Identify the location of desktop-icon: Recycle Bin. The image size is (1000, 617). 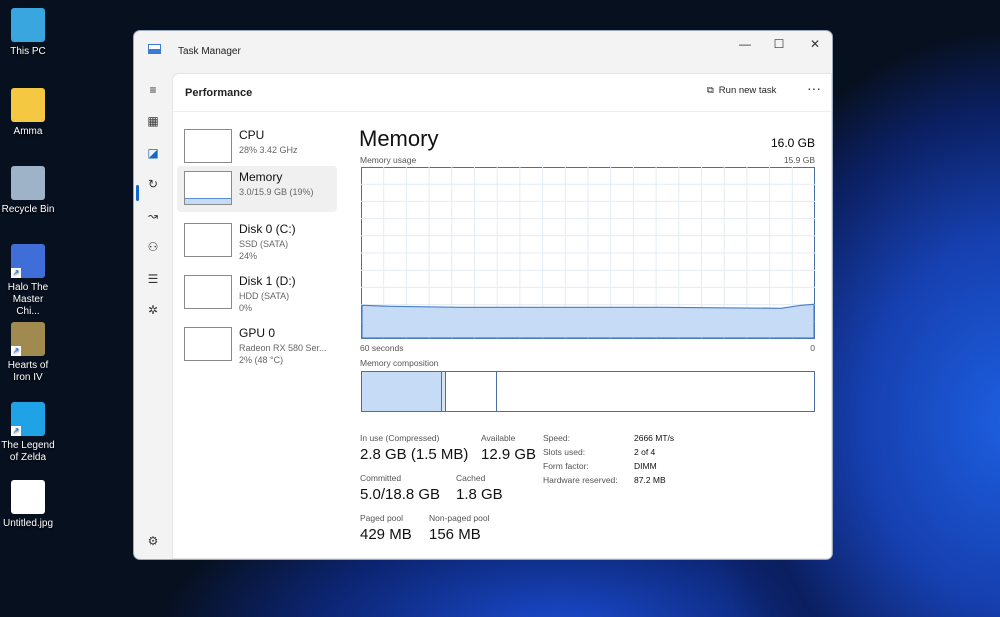
(28, 191).